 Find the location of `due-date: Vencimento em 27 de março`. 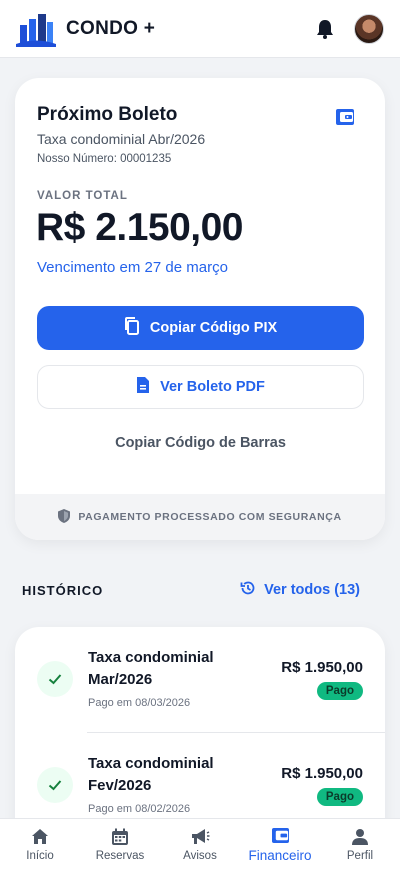

due-date: Vencimento em 27 de março is located at coordinates (132, 267).